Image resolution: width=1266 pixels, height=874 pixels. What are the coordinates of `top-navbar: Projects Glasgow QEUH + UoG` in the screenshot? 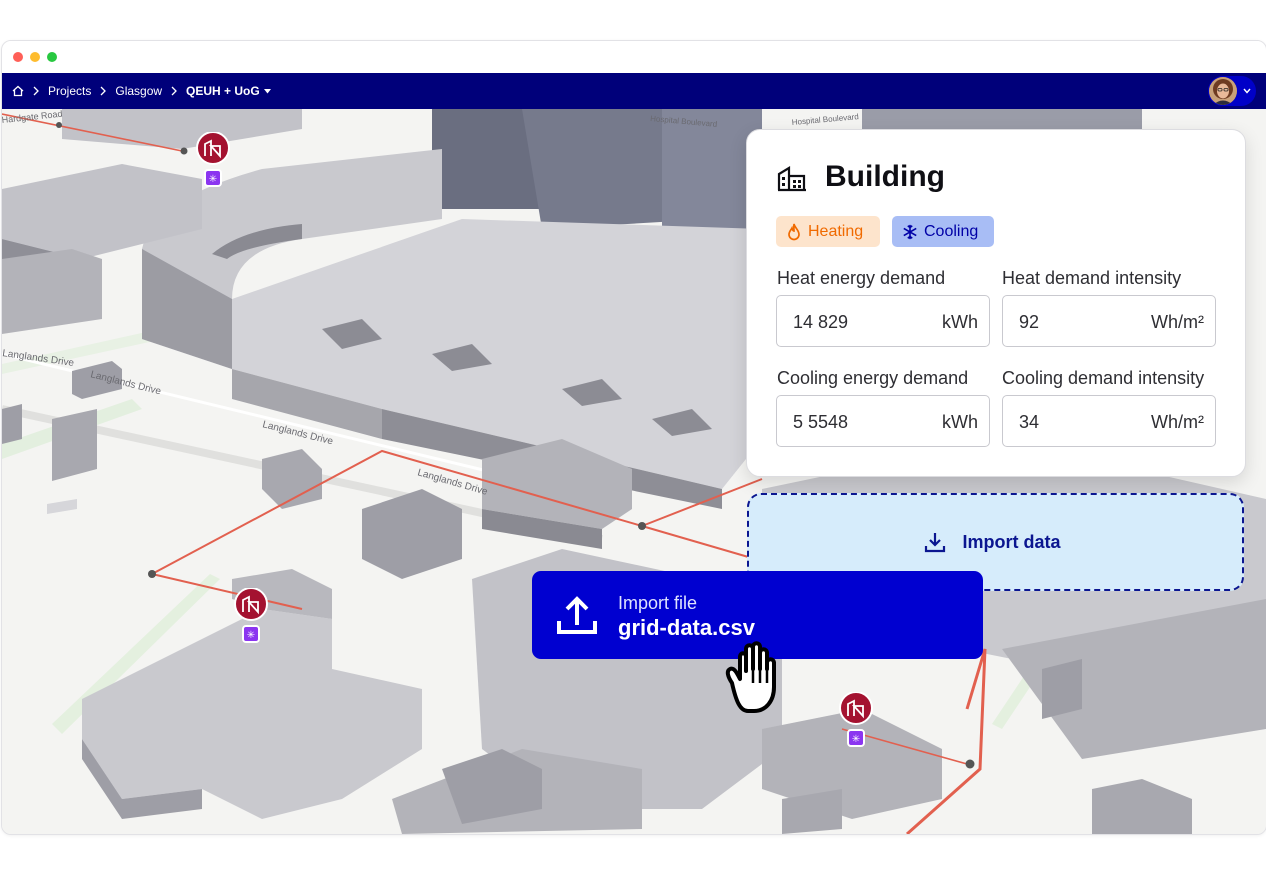 It's located at (634, 91).